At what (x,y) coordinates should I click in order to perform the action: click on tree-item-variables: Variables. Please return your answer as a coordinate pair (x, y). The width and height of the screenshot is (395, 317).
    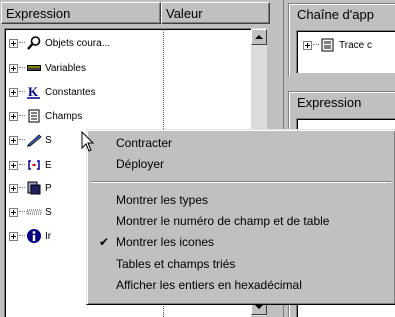
    Looking at the image, I should click on (47, 68).